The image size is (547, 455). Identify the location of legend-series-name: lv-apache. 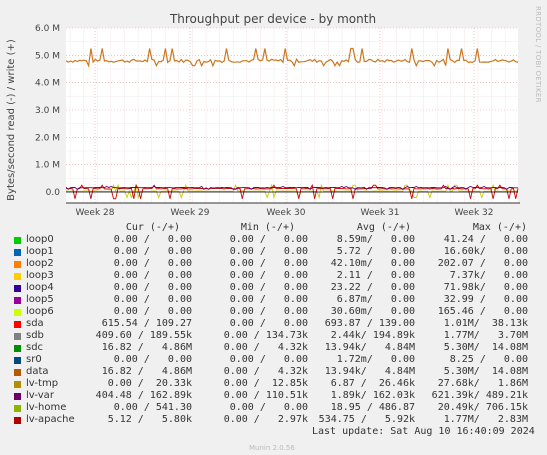
(50, 419).